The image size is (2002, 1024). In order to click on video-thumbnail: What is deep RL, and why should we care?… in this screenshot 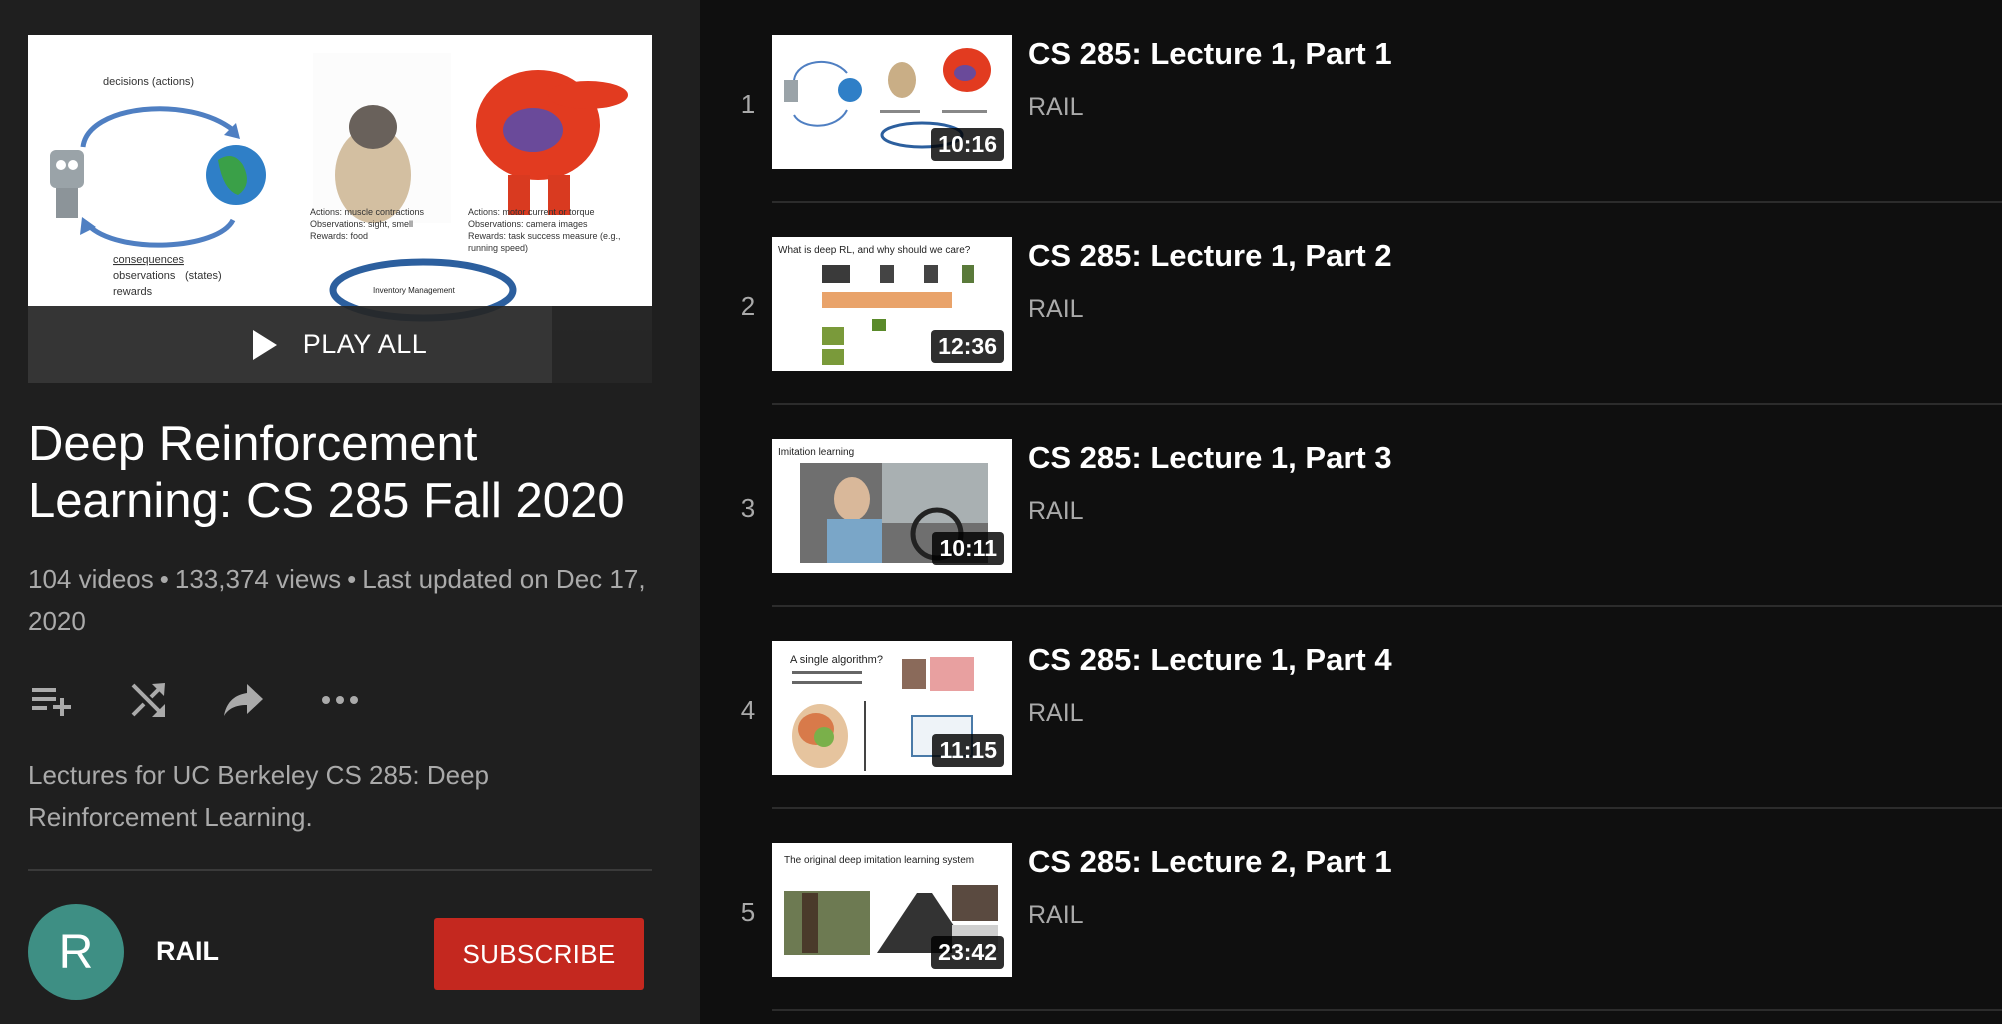, I will do `click(892, 304)`.